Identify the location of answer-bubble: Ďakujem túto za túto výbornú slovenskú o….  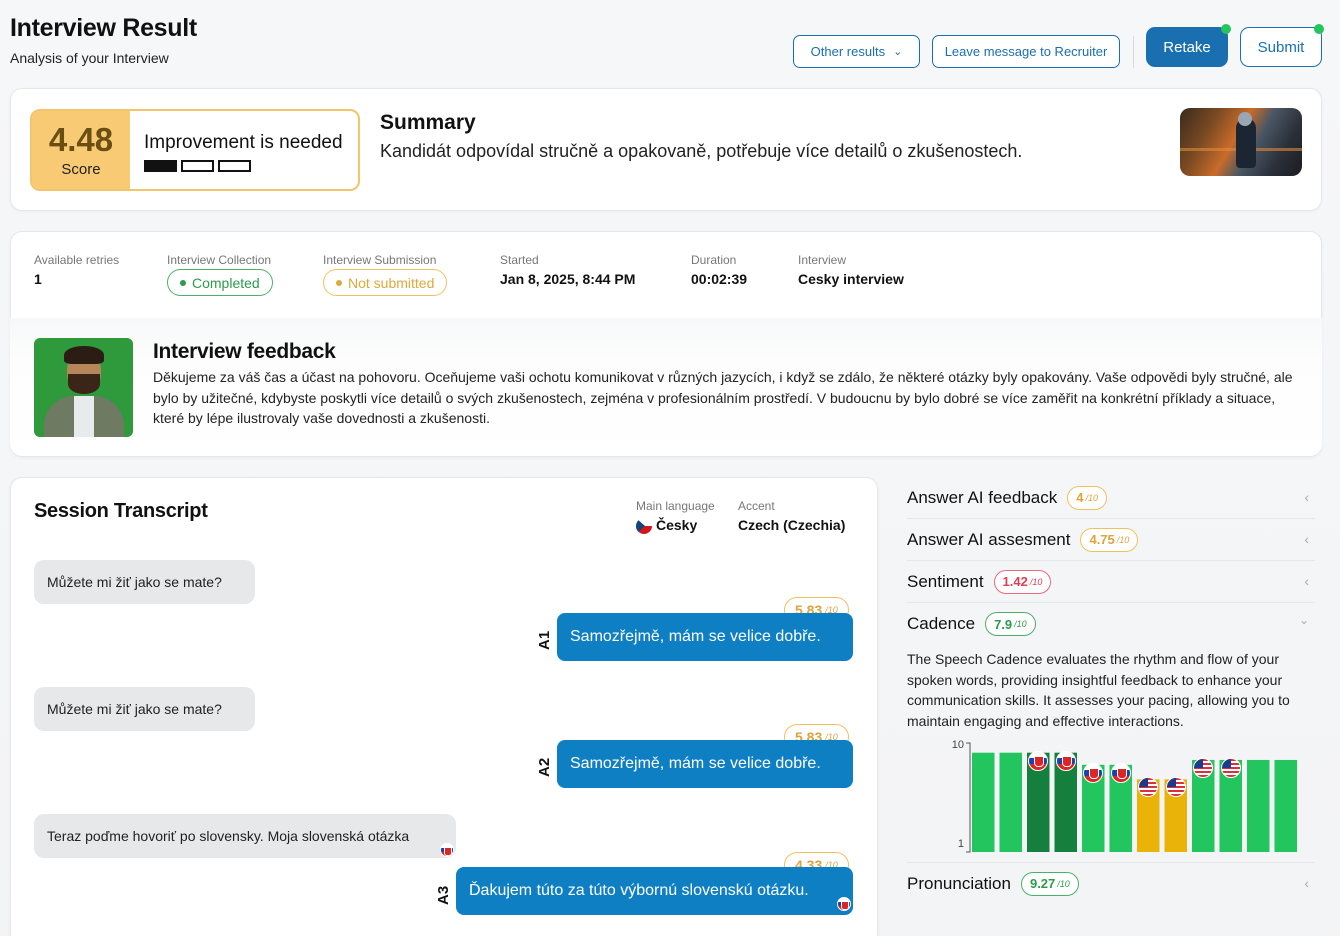
(654, 891).